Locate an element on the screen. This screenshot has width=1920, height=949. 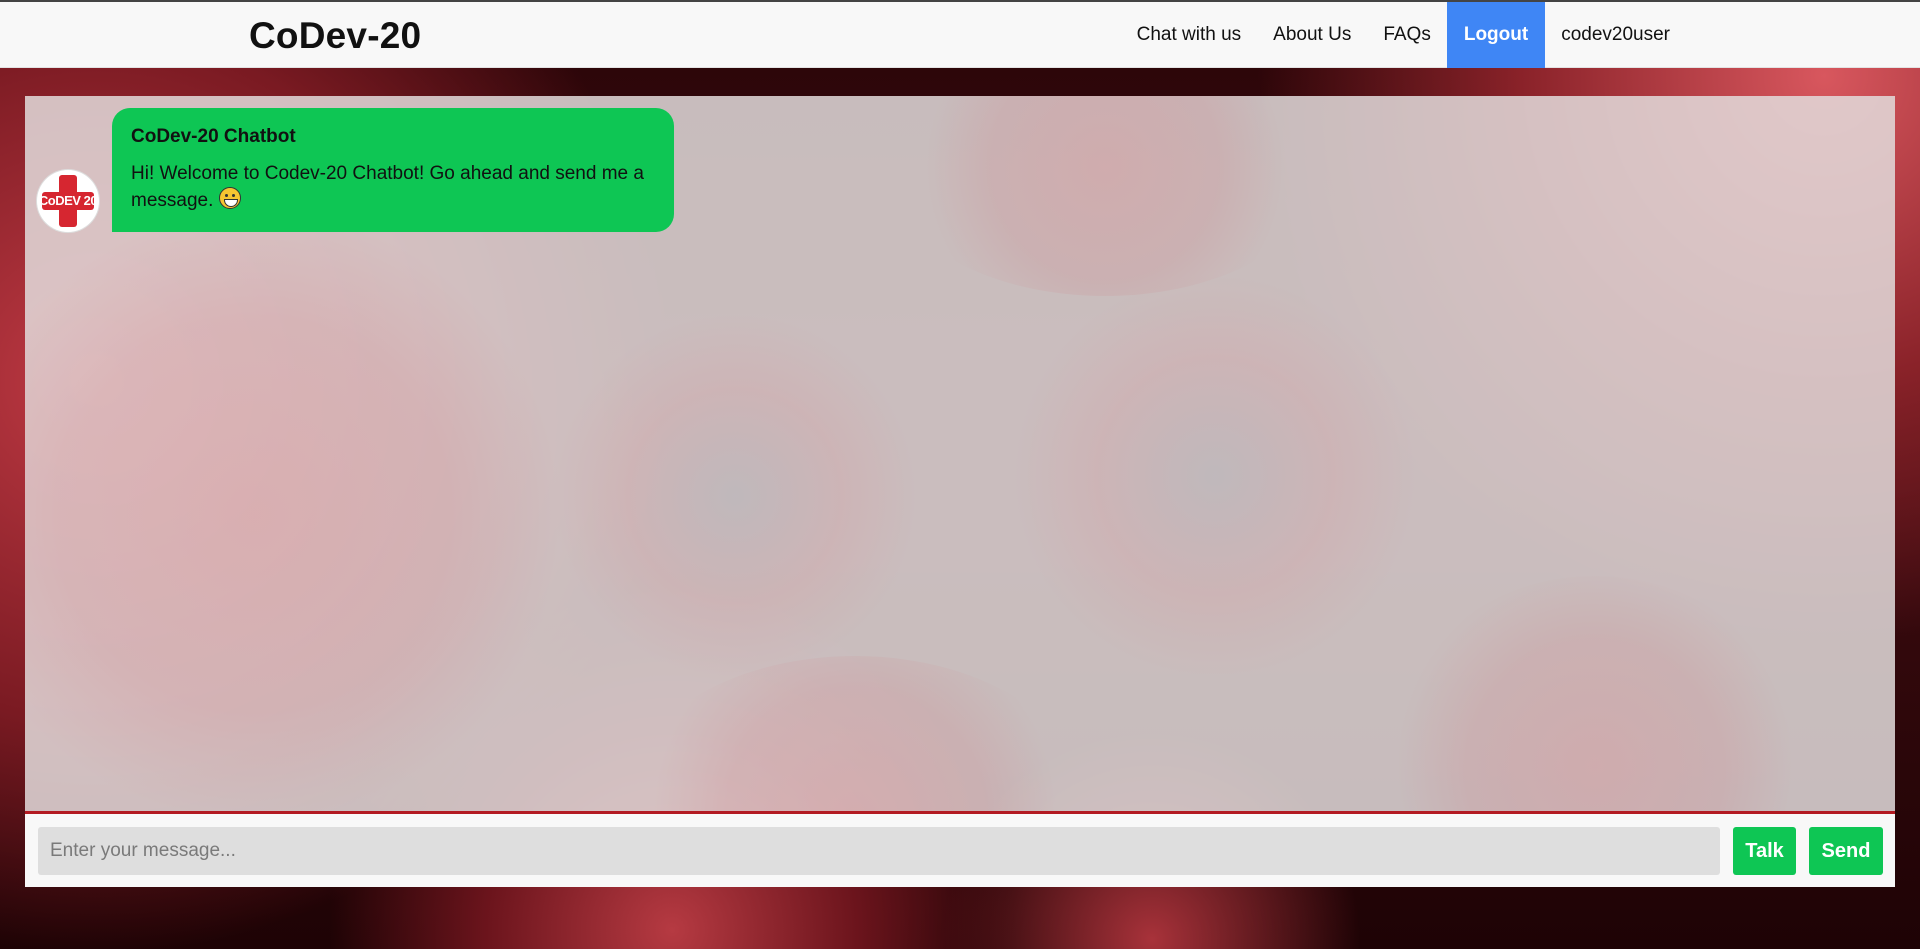
grinning-face-icon is located at coordinates (229, 198).